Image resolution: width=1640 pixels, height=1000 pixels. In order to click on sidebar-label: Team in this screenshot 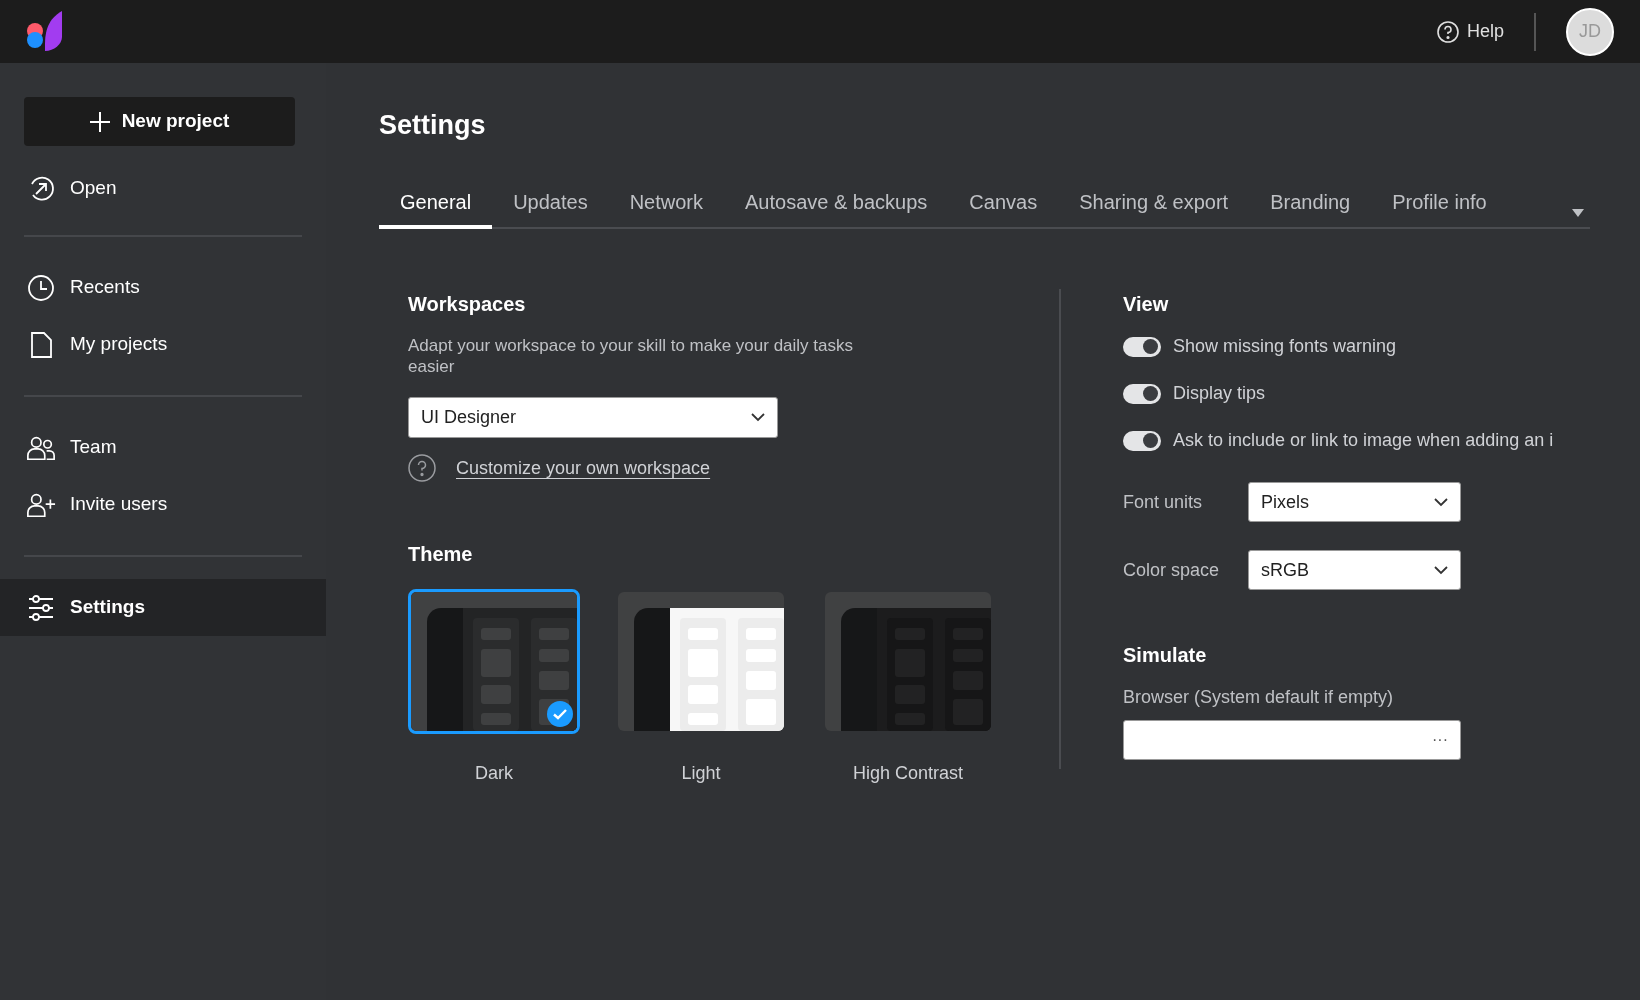, I will do `click(93, 447)`.